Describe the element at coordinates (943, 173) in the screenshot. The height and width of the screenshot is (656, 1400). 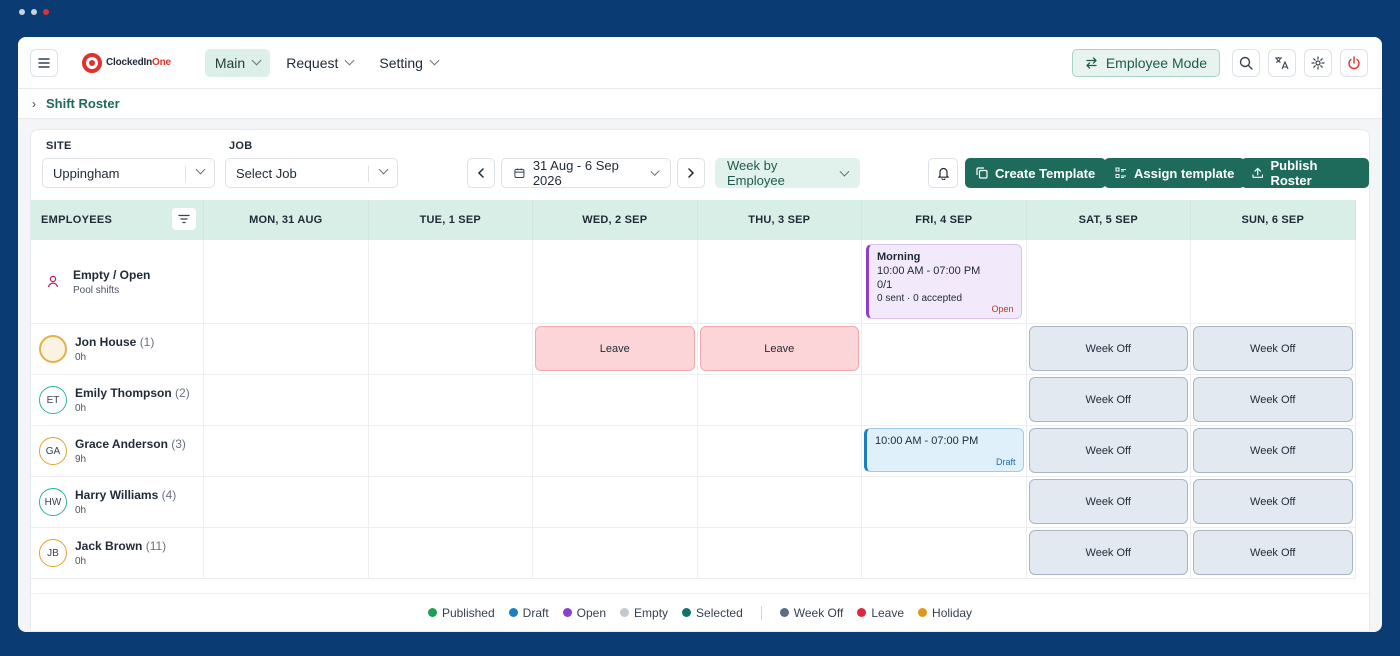
I see `notifications-button` at that location.